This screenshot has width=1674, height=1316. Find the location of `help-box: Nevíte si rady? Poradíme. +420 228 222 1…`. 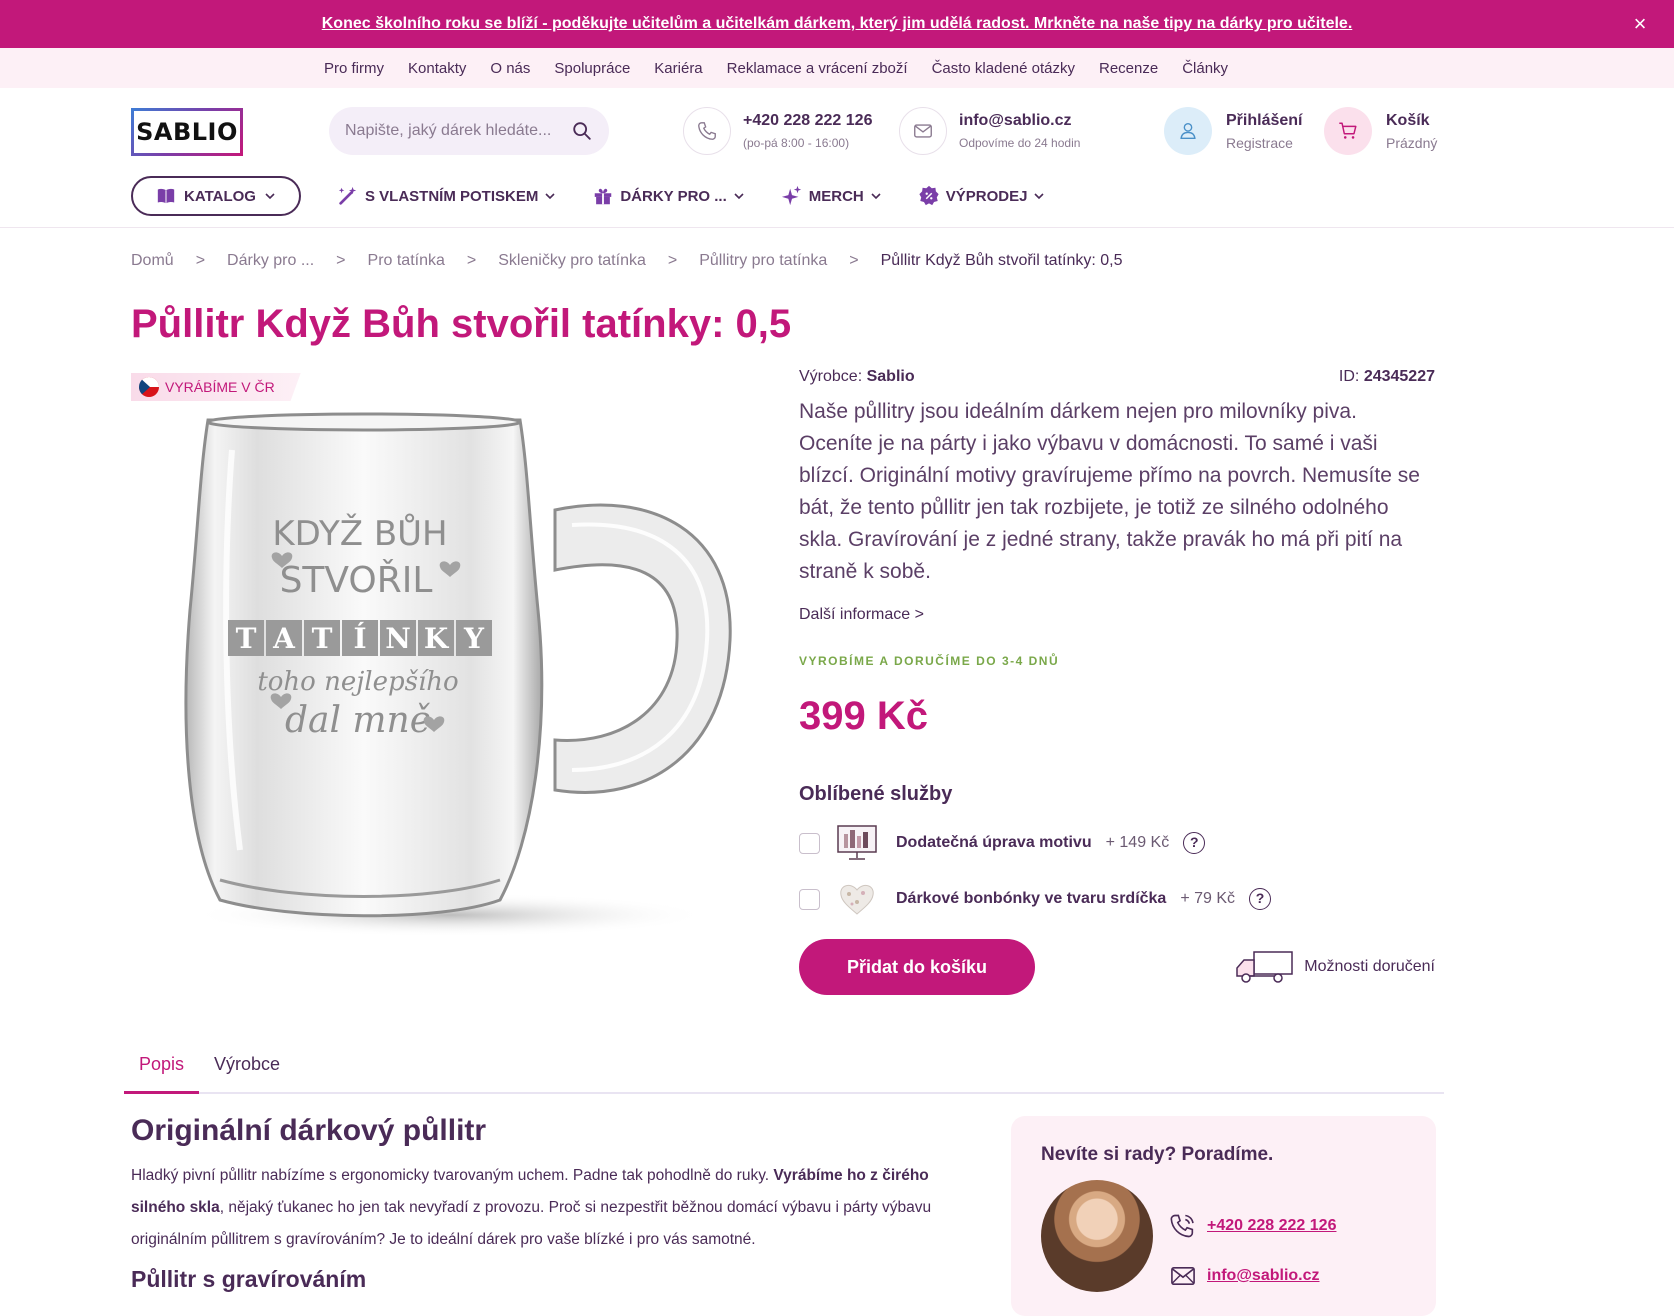

help-box: Nevíte si rady? Poradíme. +420 228 222 1… is located at coordinates (1223, 1216).